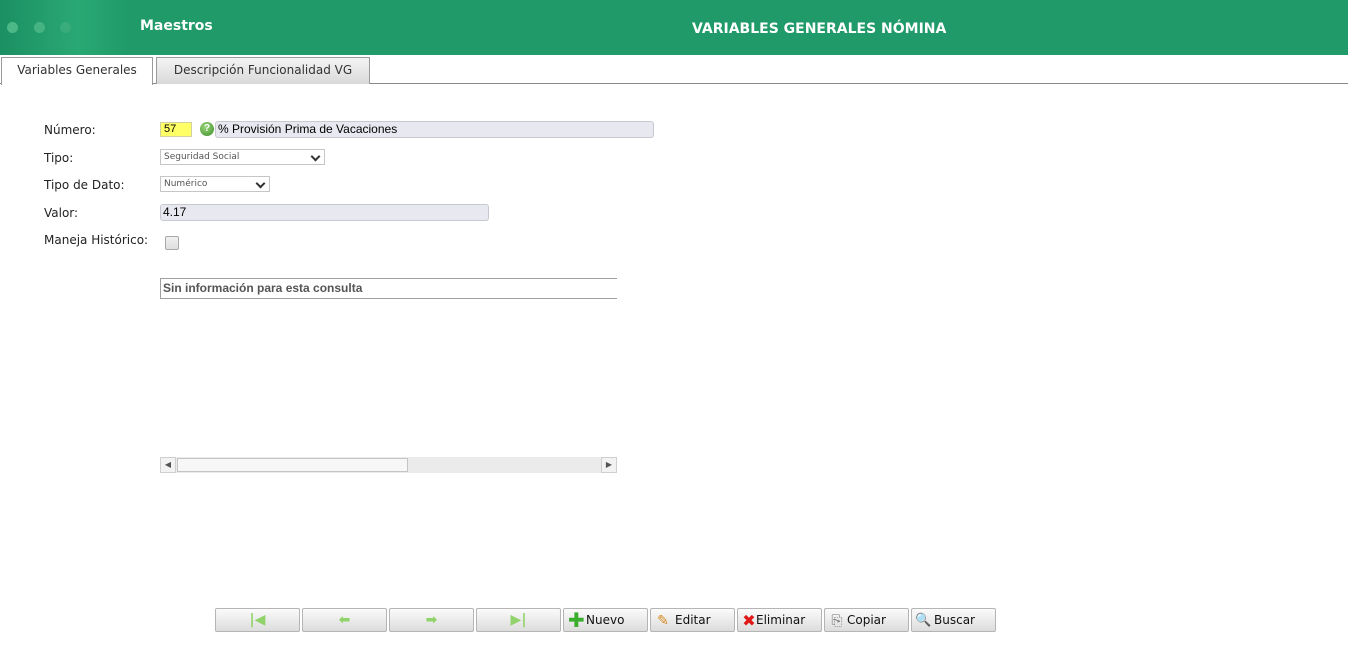 The width and height of the screenshot is (1348, 657). I want to click on nuevo-label: Nuevo, so click(605, 620).